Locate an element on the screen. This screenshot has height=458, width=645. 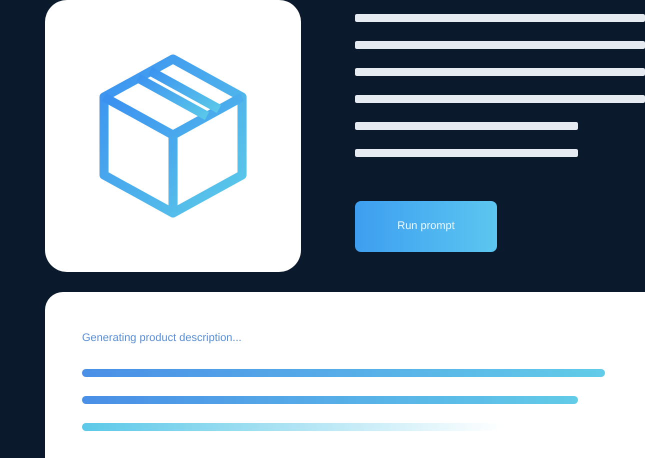
box-icon is located at coordinates (173, 136).